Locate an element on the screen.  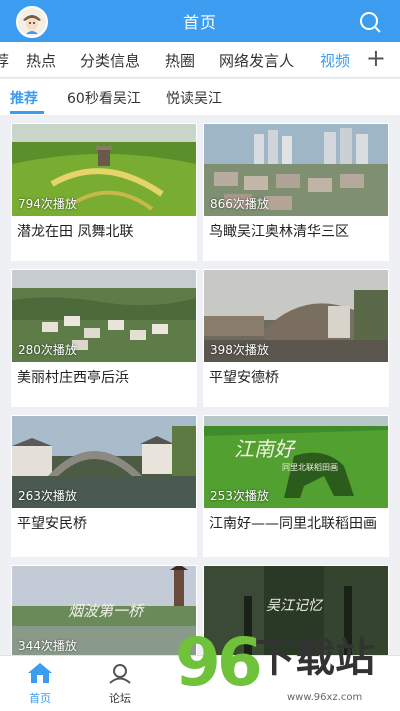
video-card: 280次播放 美丽村庄西亭后浜 is located at coordinates (104, 338).